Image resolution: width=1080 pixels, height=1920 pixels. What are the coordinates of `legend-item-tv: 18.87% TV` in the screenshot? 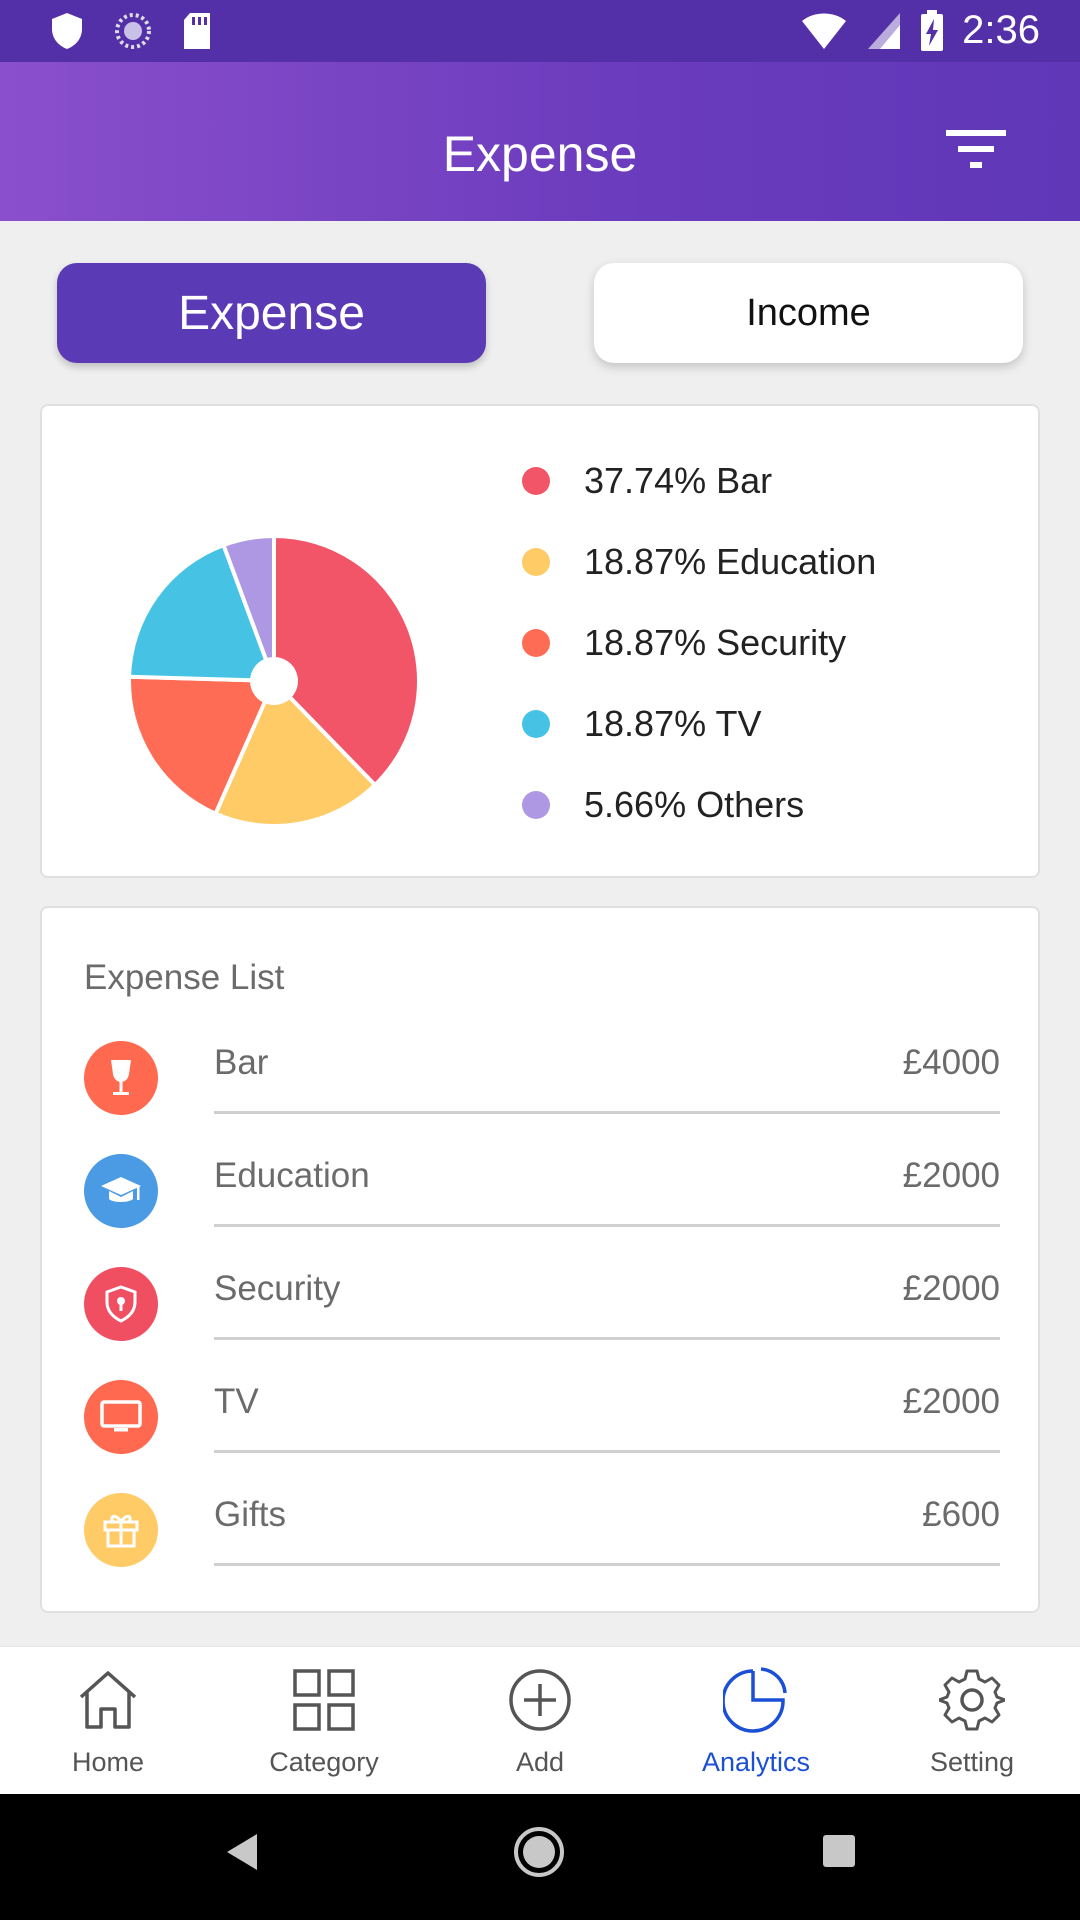 It's located at (752, 724).